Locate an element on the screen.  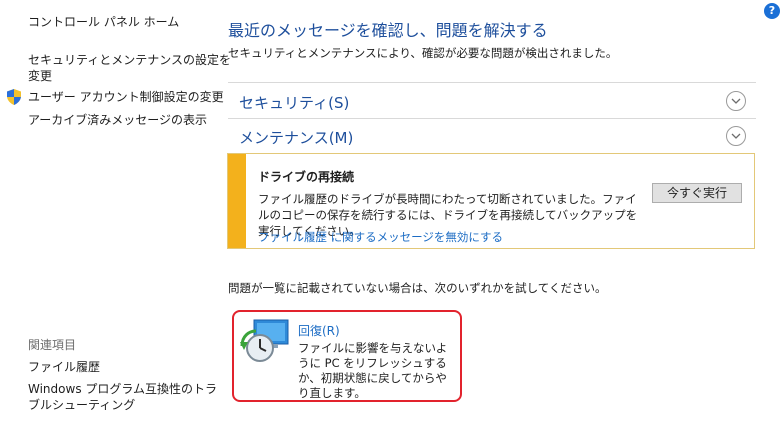
recovery-link: 回復(R) is located at coordinates (319, 330).